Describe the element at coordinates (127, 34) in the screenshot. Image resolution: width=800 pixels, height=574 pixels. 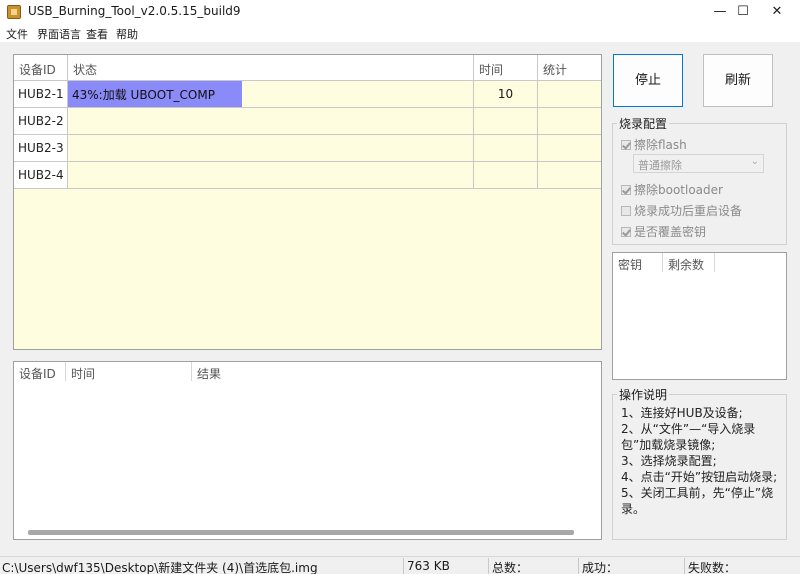
I see `menu-help: 帮助` at that location.